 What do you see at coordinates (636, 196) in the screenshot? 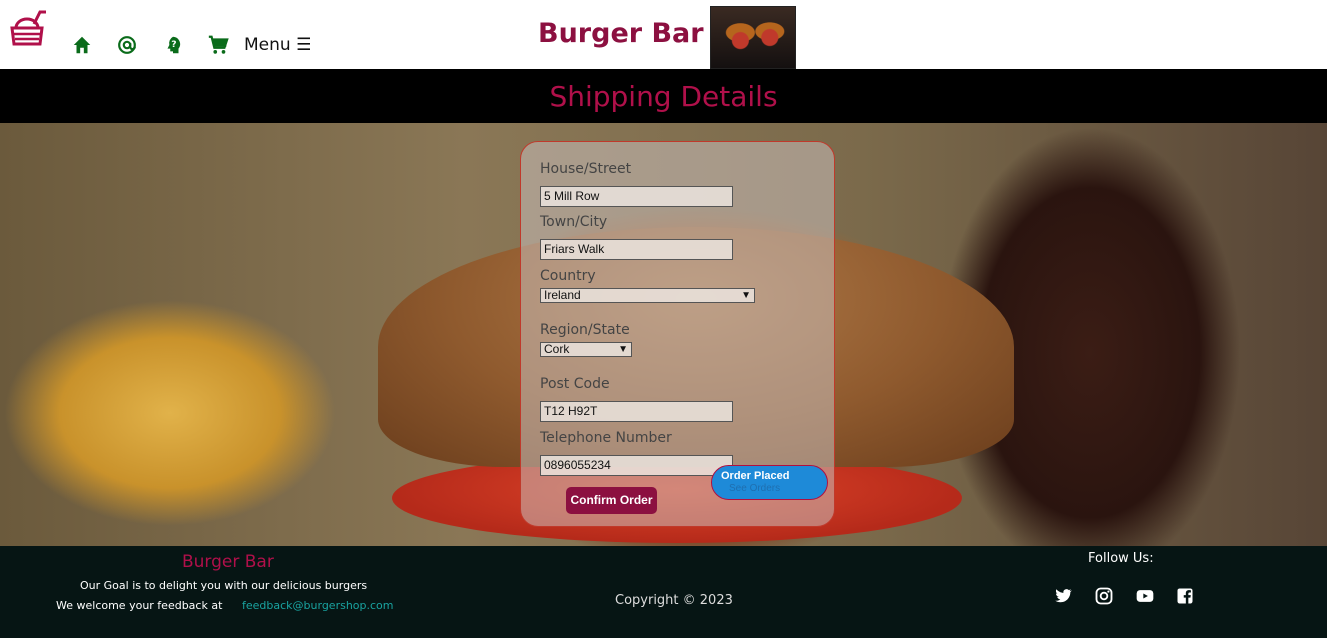
I see `house-input: 5 Mill Row` at bounding box center [636, 196].